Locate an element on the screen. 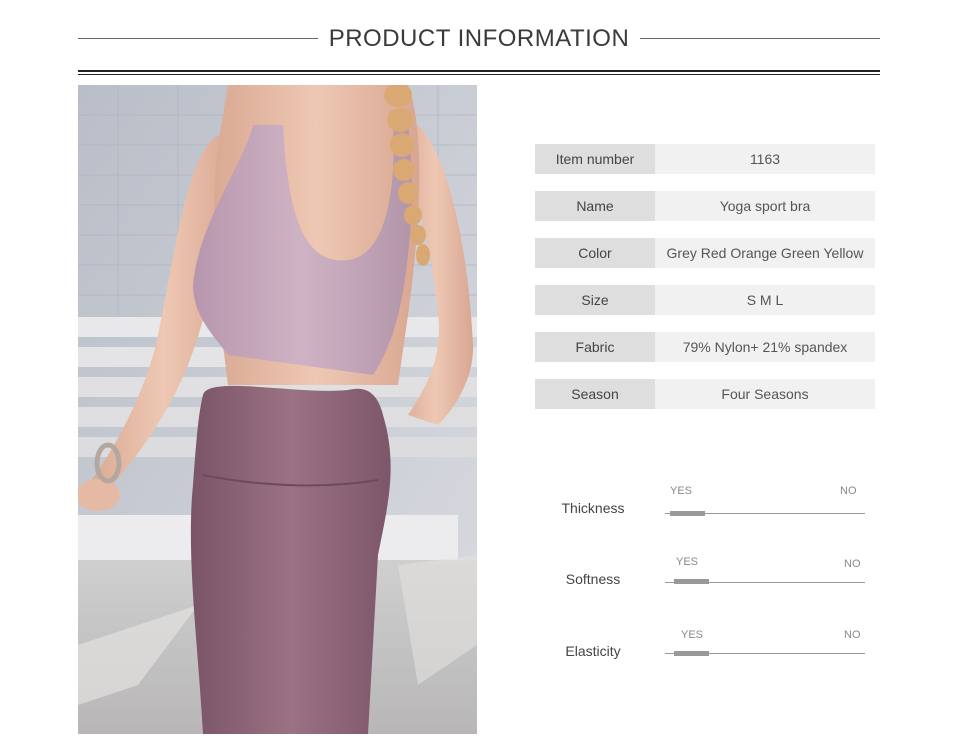 Image resolution: width=958 pixels, height=741 pixels. spec-value: Grey Red Orange Green Yellow is located at coordinates (765, 253).